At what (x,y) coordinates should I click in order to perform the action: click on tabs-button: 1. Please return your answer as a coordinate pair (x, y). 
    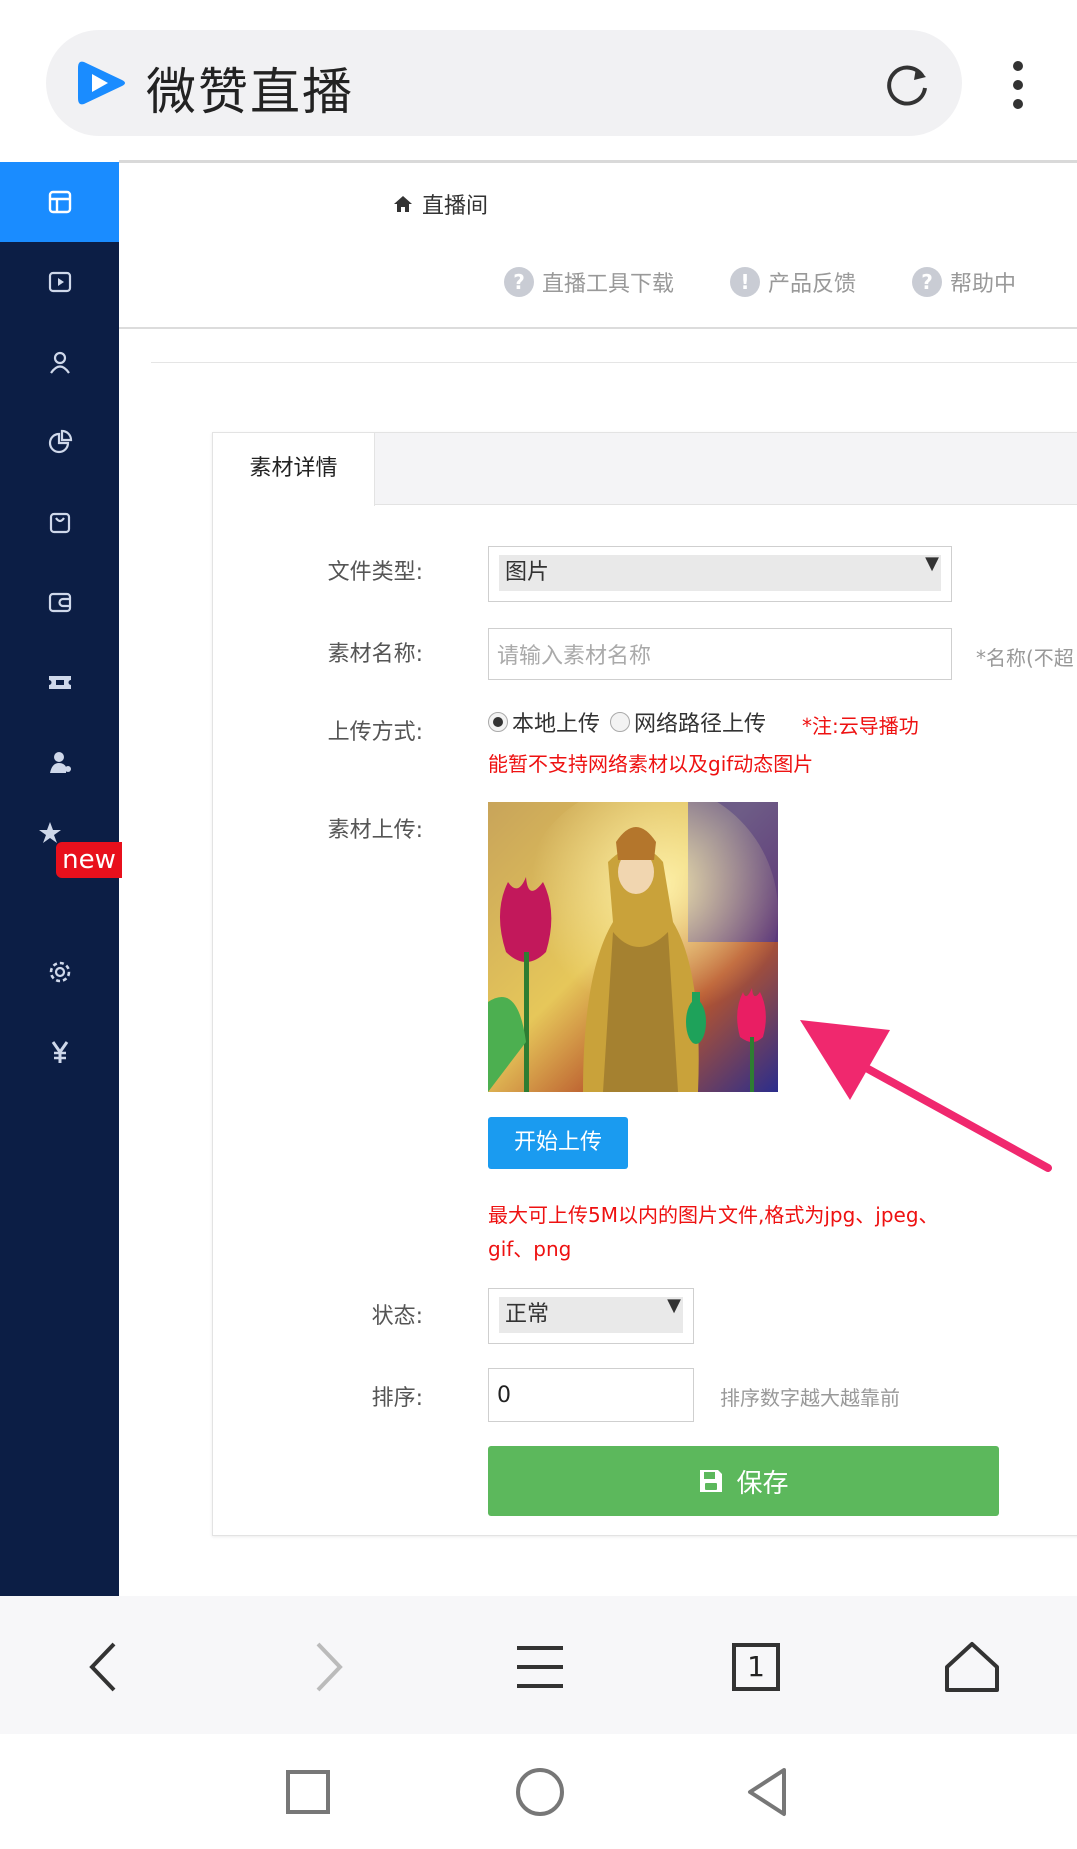
    Looking at the image, I should click on (756, 1667).